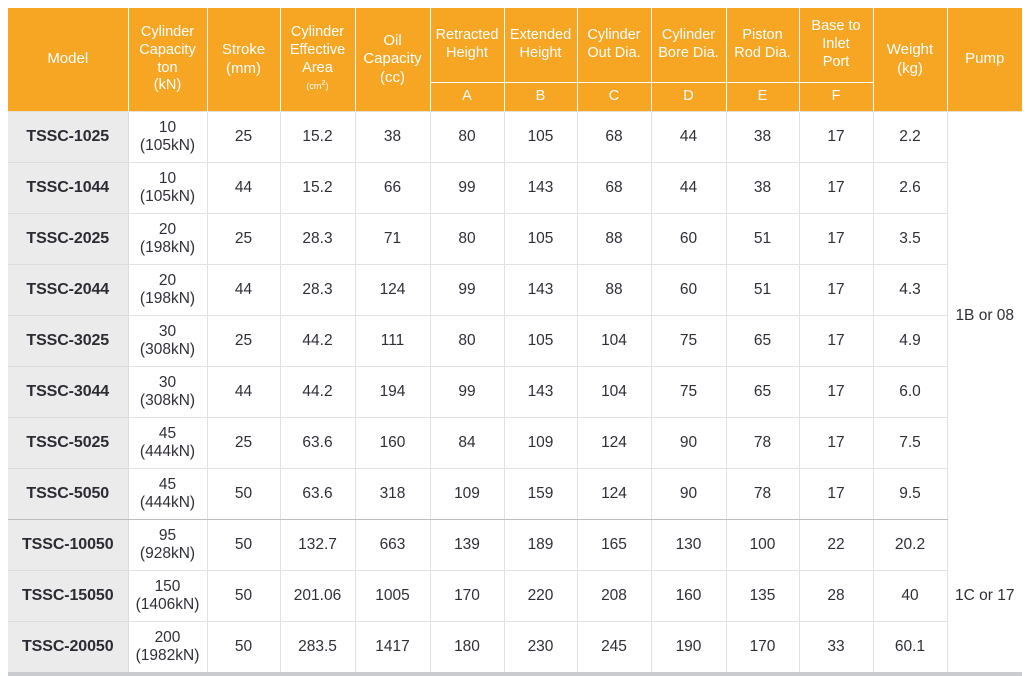 The height and width of the screenshot is (676, 1030). What do you see at coordinates (393, 545) in the screenshot?
I see `cell-oil: 663` at bounding box center [393, 545].